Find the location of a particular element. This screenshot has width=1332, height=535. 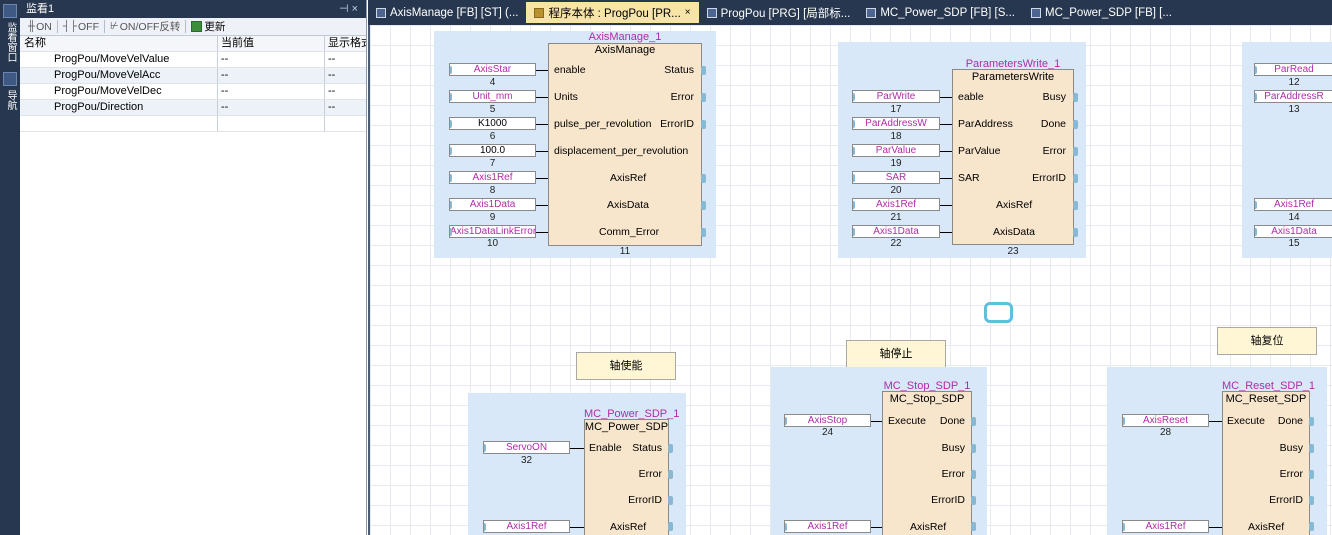

fb-block-reset is located at coordinates (1266, 463).